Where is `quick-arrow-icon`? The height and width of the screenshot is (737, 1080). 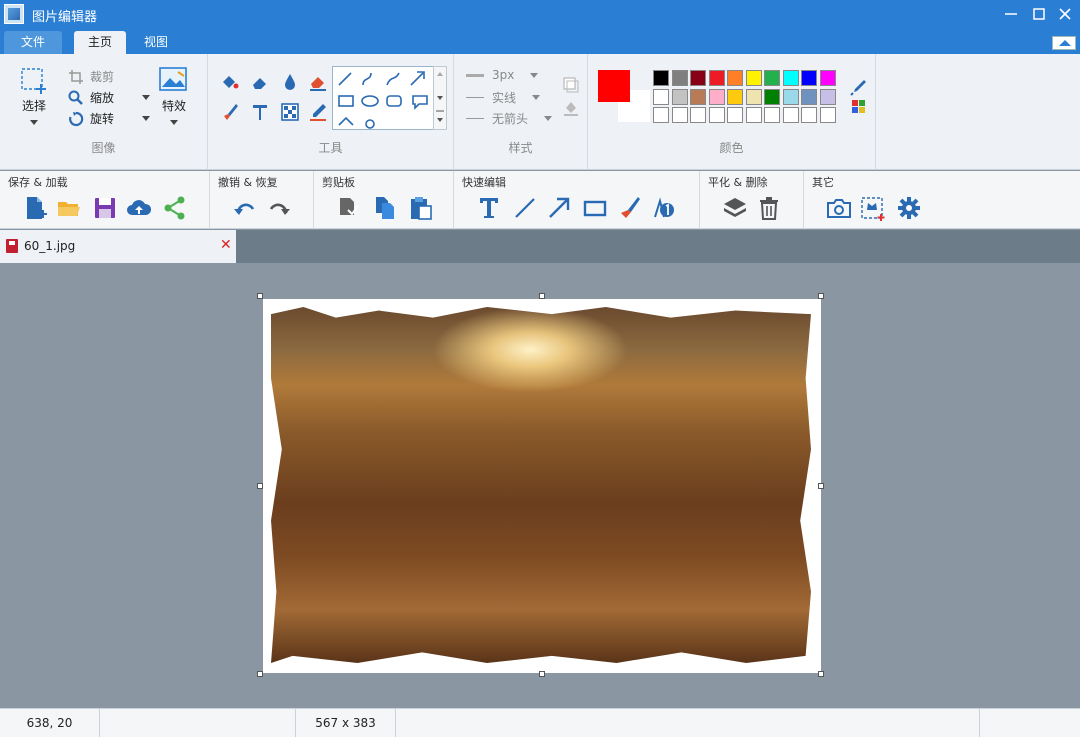 quick-arrow-icon is located at coordinates (559, 208).